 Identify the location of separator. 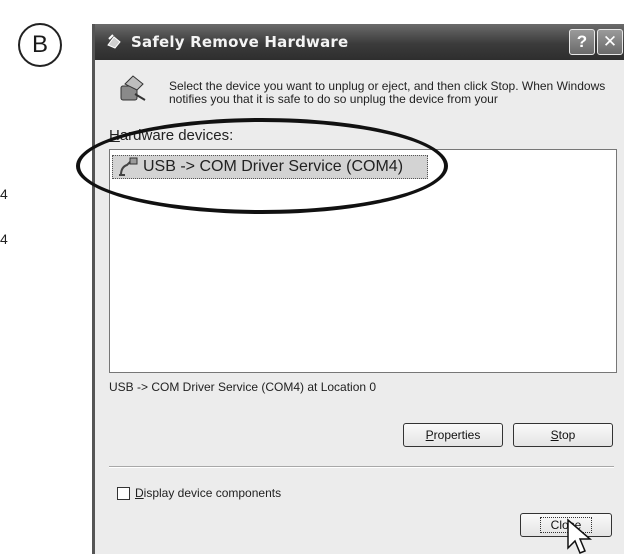
(361, 467).